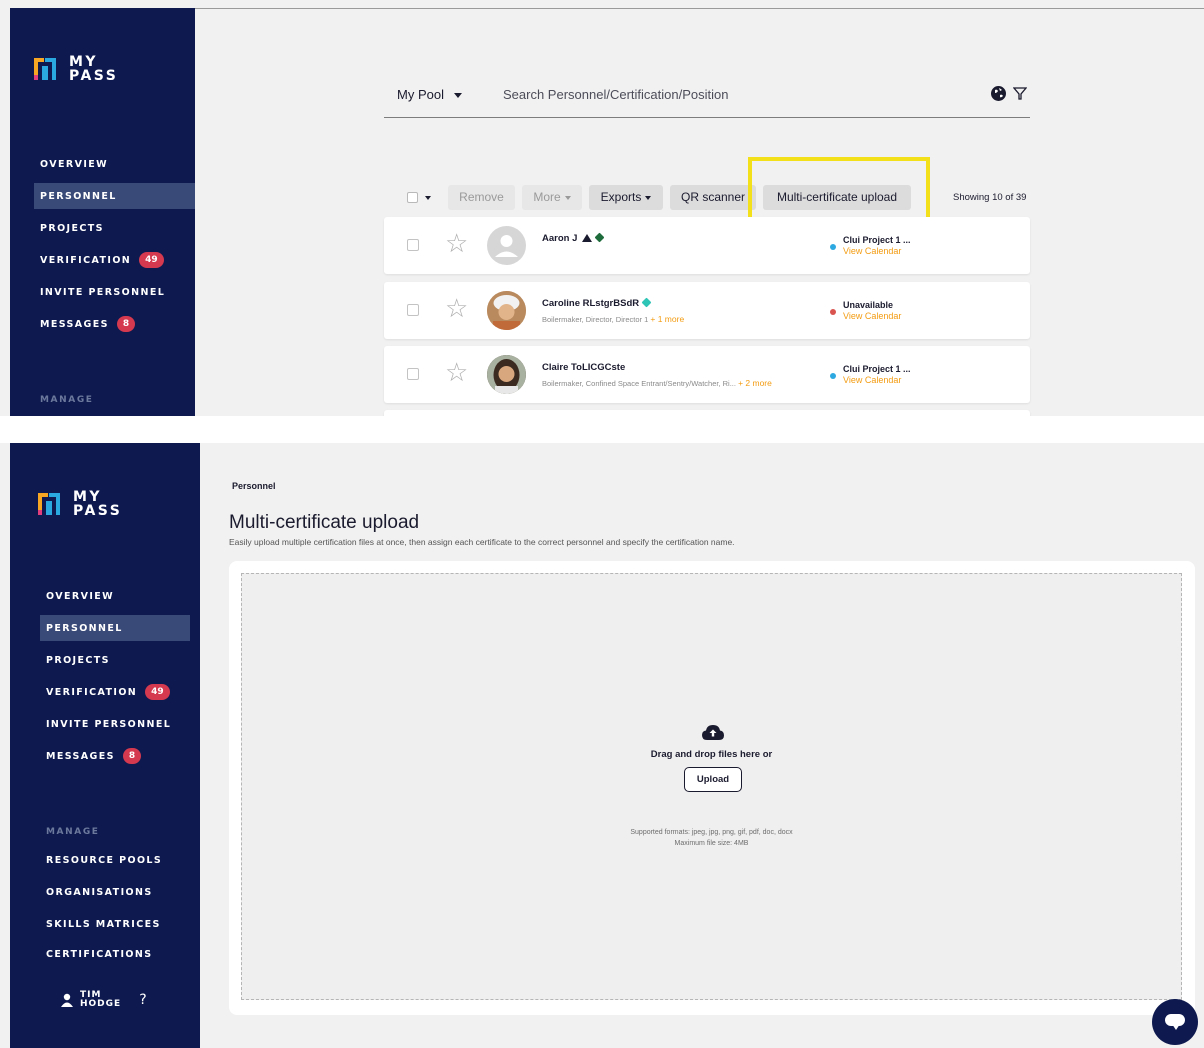  I want to click on chevron-down-icon, so click(457, 96).